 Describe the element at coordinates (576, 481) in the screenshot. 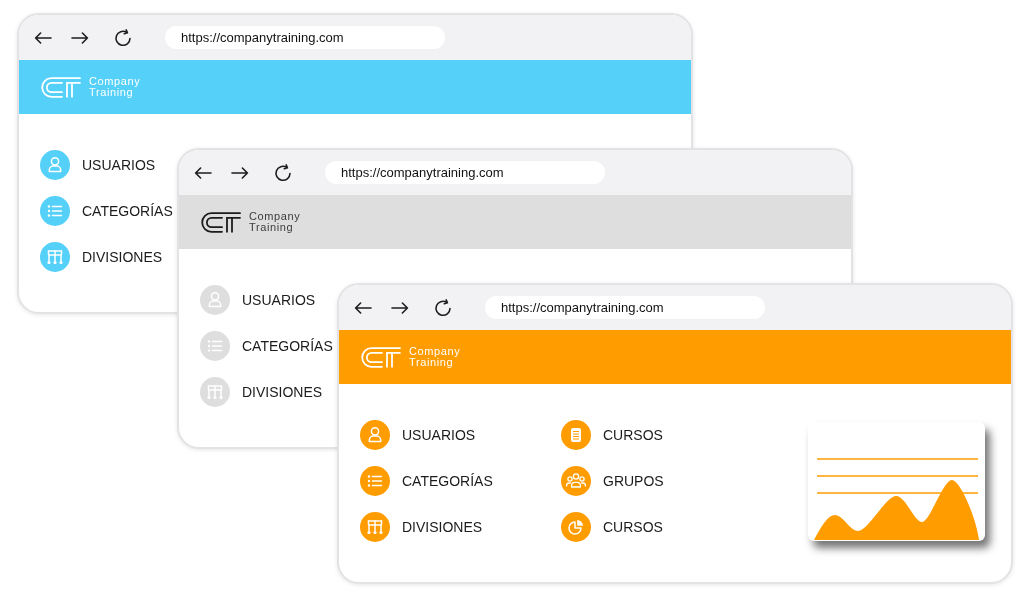

I see `group-icon` at that location.